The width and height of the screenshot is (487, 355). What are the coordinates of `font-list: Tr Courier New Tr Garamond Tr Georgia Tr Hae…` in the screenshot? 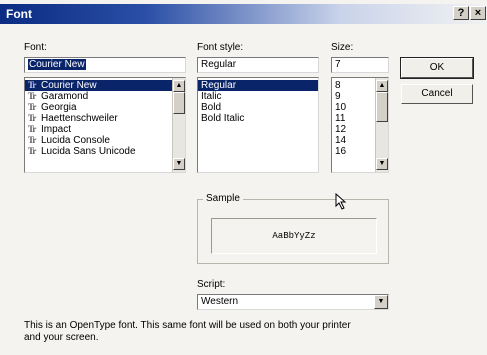 It's located at (105, 125).